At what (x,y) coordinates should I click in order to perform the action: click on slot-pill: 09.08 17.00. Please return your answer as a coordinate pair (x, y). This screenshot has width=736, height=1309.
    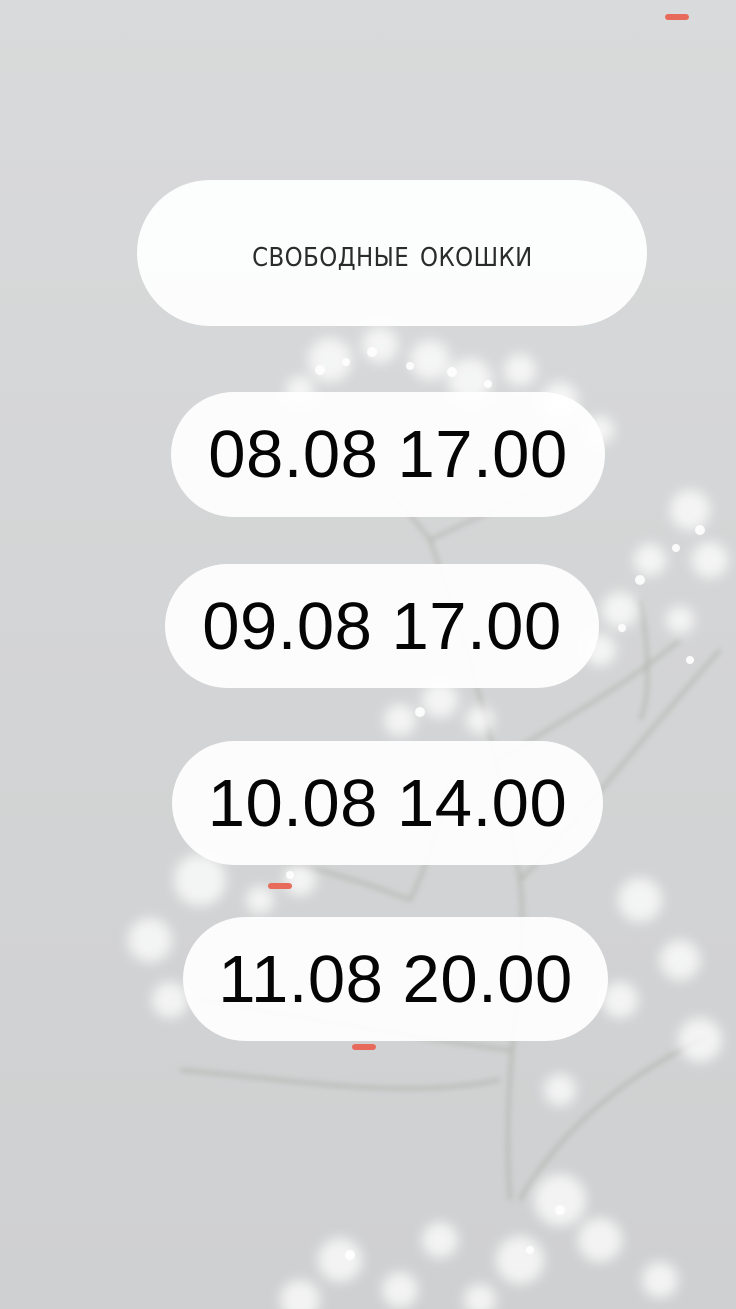
    Looking at the image, I should click on (382, 626).